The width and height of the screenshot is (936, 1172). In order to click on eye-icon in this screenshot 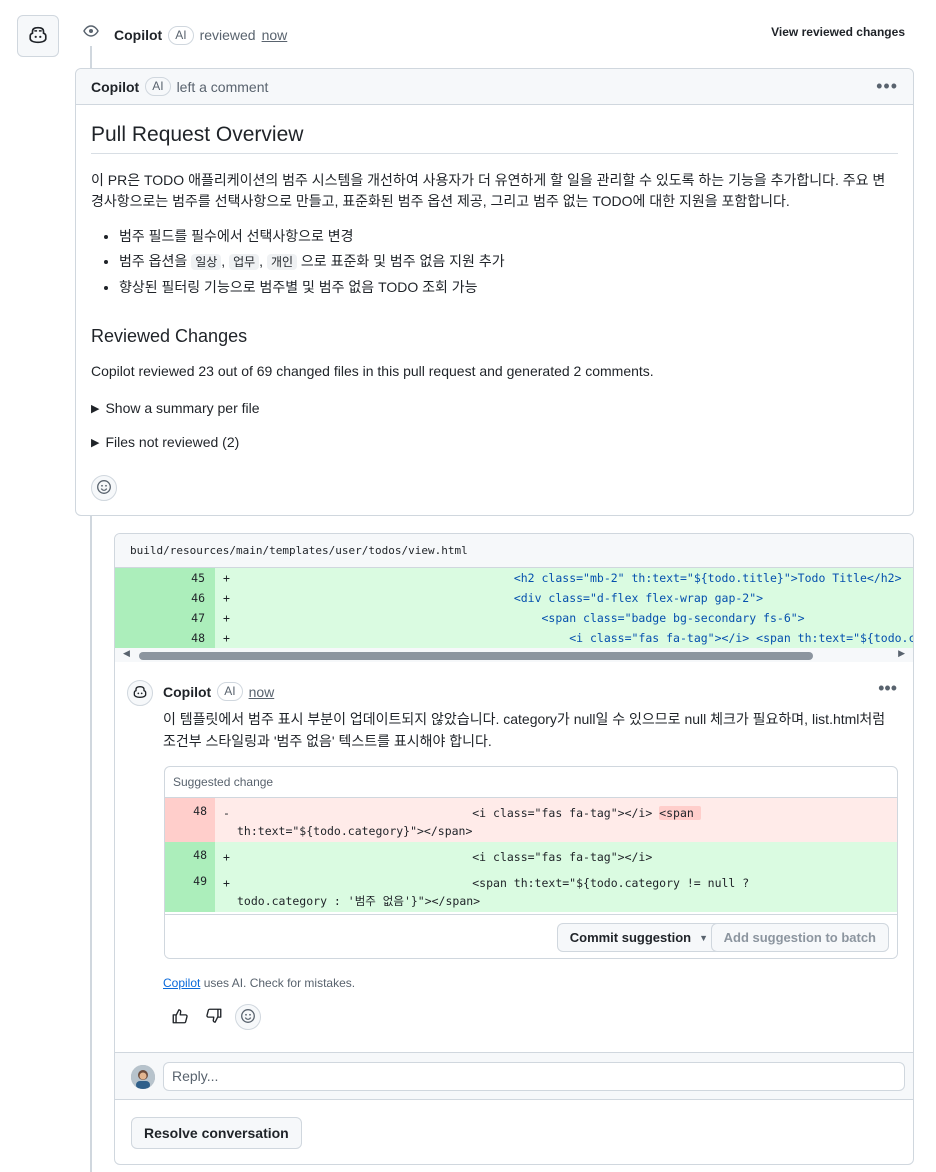, I will do `click(91, 31)`.